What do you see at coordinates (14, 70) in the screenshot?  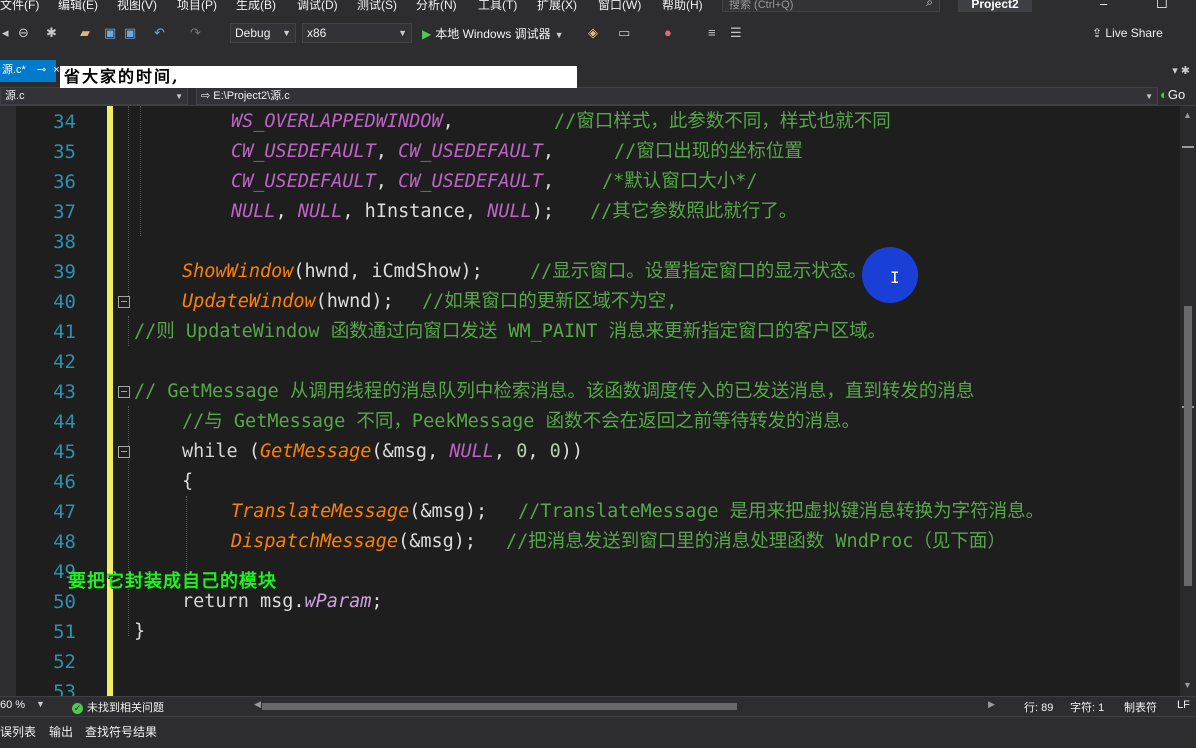 I see `tab-title: 源.c*` at bounding box center [14, 70].